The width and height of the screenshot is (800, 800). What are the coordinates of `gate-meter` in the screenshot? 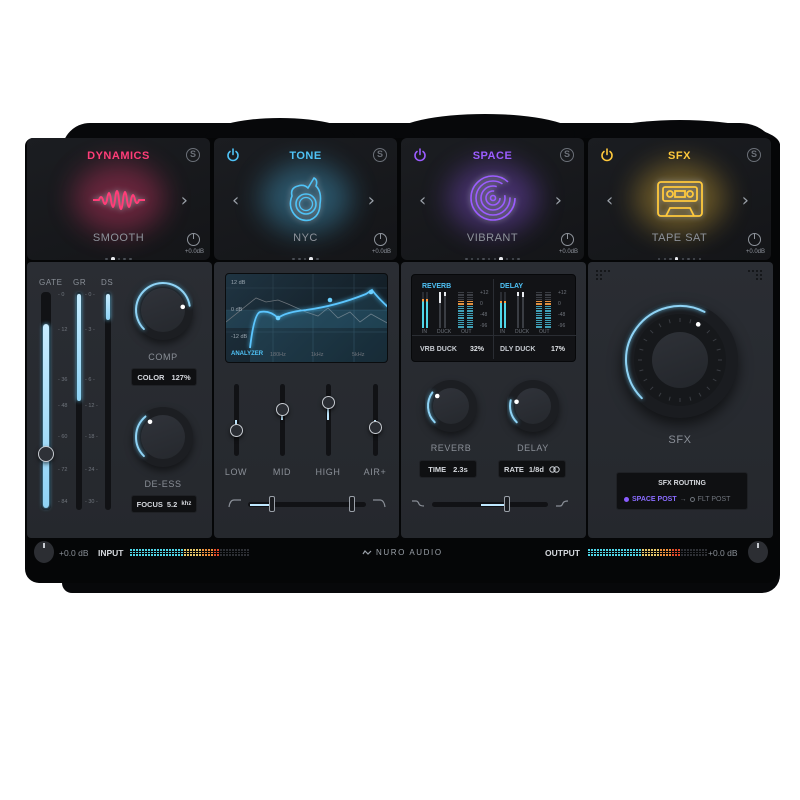 It's located at (46, 401).